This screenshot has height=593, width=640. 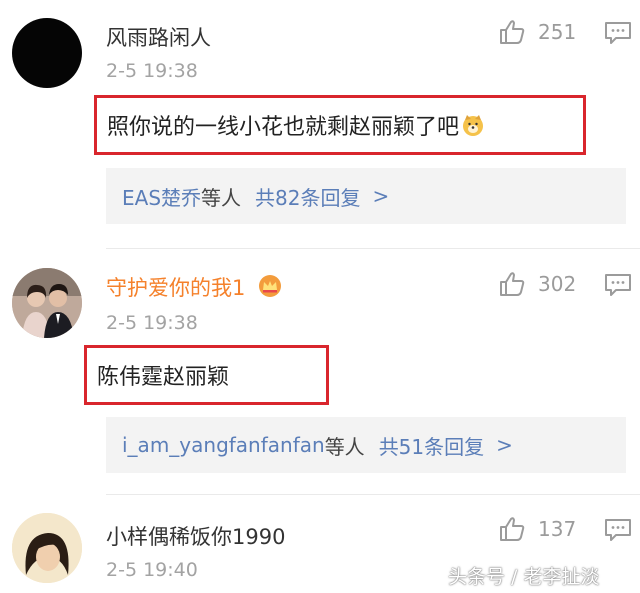 What do you see at coordinates (366, 196) in the screenshot?
I see `reply-preview: EAS楚乔 等人 共82条回复 >` at bounding box center [366, 196].